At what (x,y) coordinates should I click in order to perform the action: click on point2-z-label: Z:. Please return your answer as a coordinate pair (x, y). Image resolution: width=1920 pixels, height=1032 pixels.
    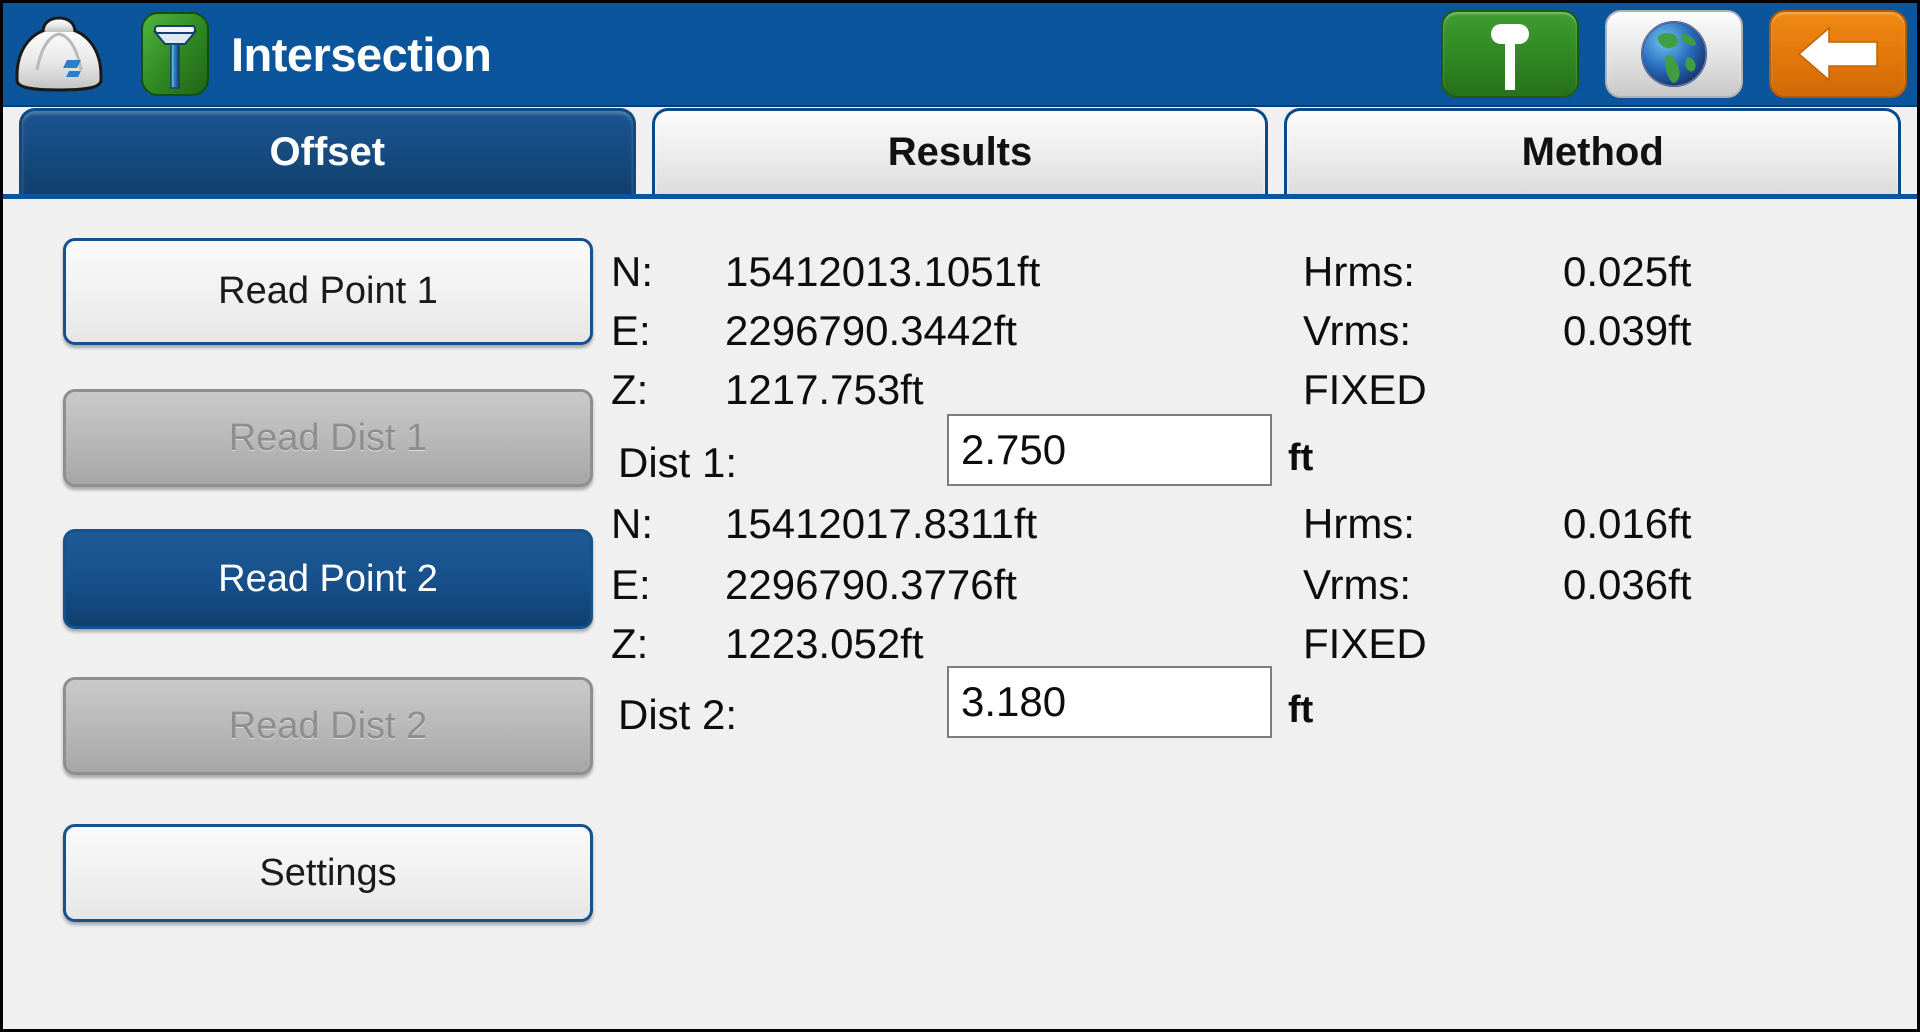
    Looking at the image, I should click on (630, 643).